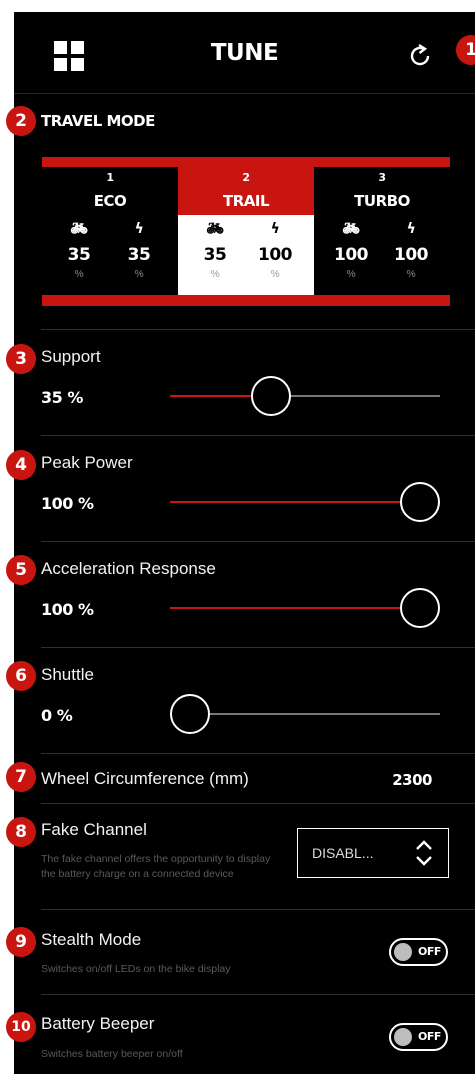 The height and width of the screenshot is (1074, 475). Describe the element at coordinates (71, 356) in the screenshot. I see `support-label: Support` at that location.